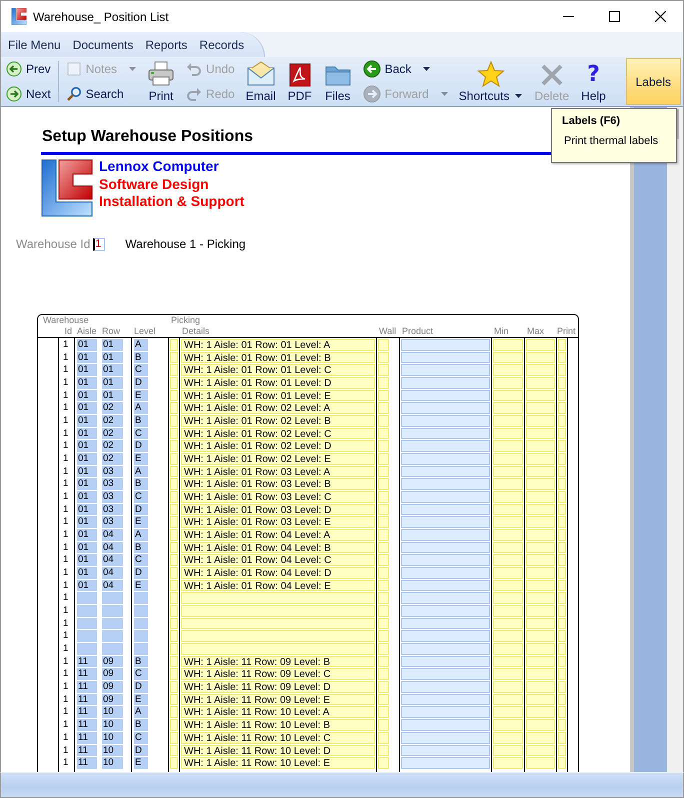  What do you see at coordinates (224, 45) in the screenshot?
I see `menu-item: Records` at bounding box center [224, 45].